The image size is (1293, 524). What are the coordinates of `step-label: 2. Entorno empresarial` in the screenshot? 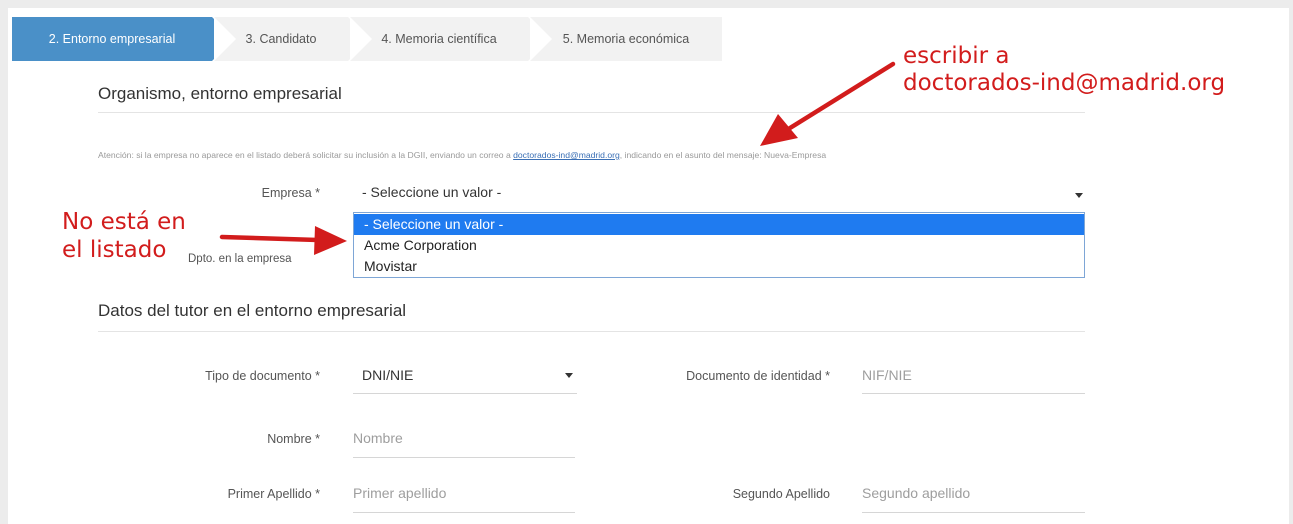 It's located at (112, 39).